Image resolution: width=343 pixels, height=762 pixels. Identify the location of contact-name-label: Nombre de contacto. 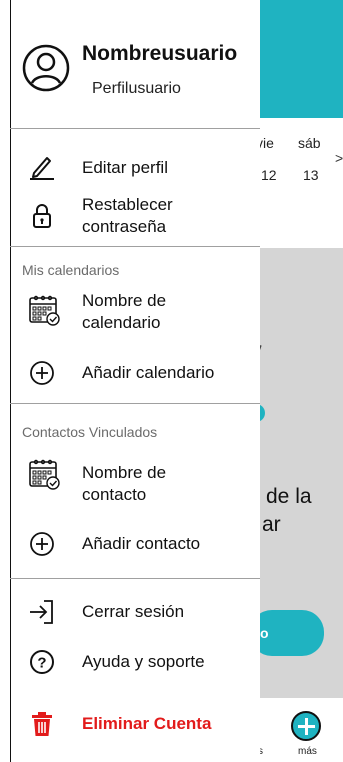
(124, 483).